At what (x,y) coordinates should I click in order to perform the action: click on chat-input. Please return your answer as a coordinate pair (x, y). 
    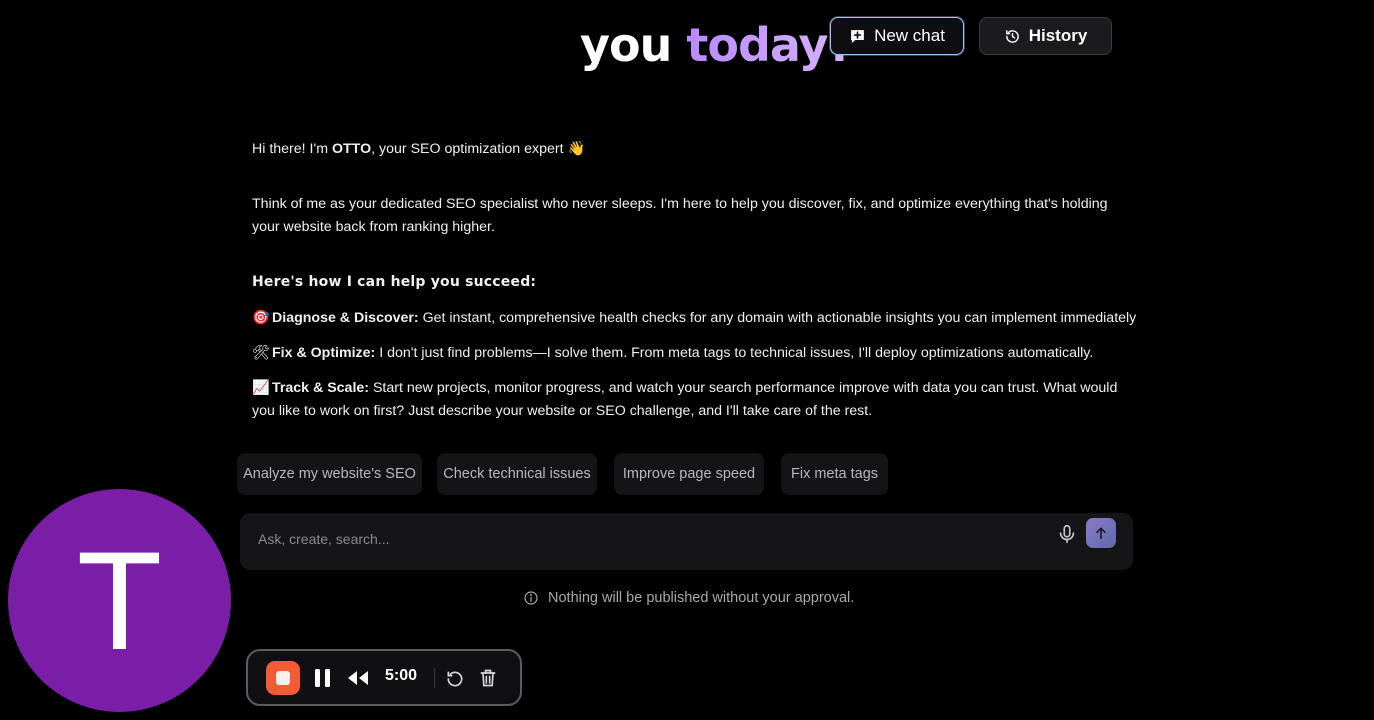
    Looking at the image, I should click on (648, 539).